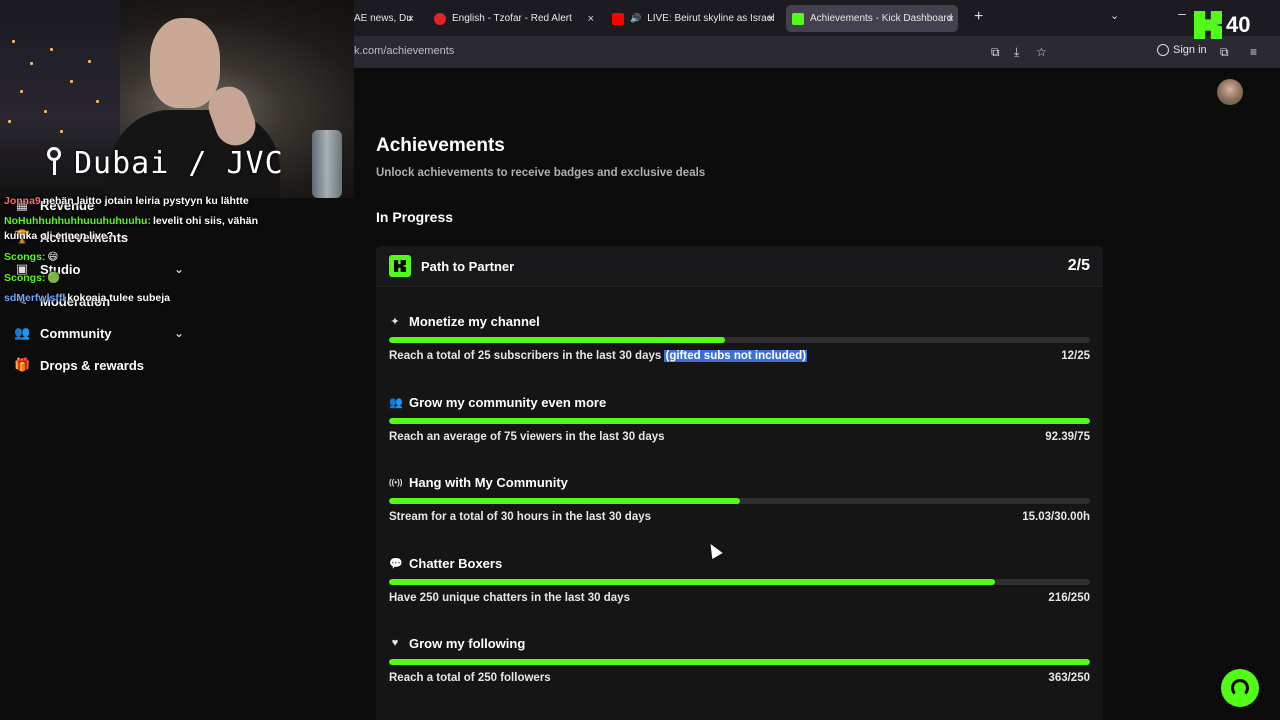 This screenshot has width=1280, height=720. Describe the element at coordinates (978, 17) in the screenshot. I see `new-tab-button: +` at that location.